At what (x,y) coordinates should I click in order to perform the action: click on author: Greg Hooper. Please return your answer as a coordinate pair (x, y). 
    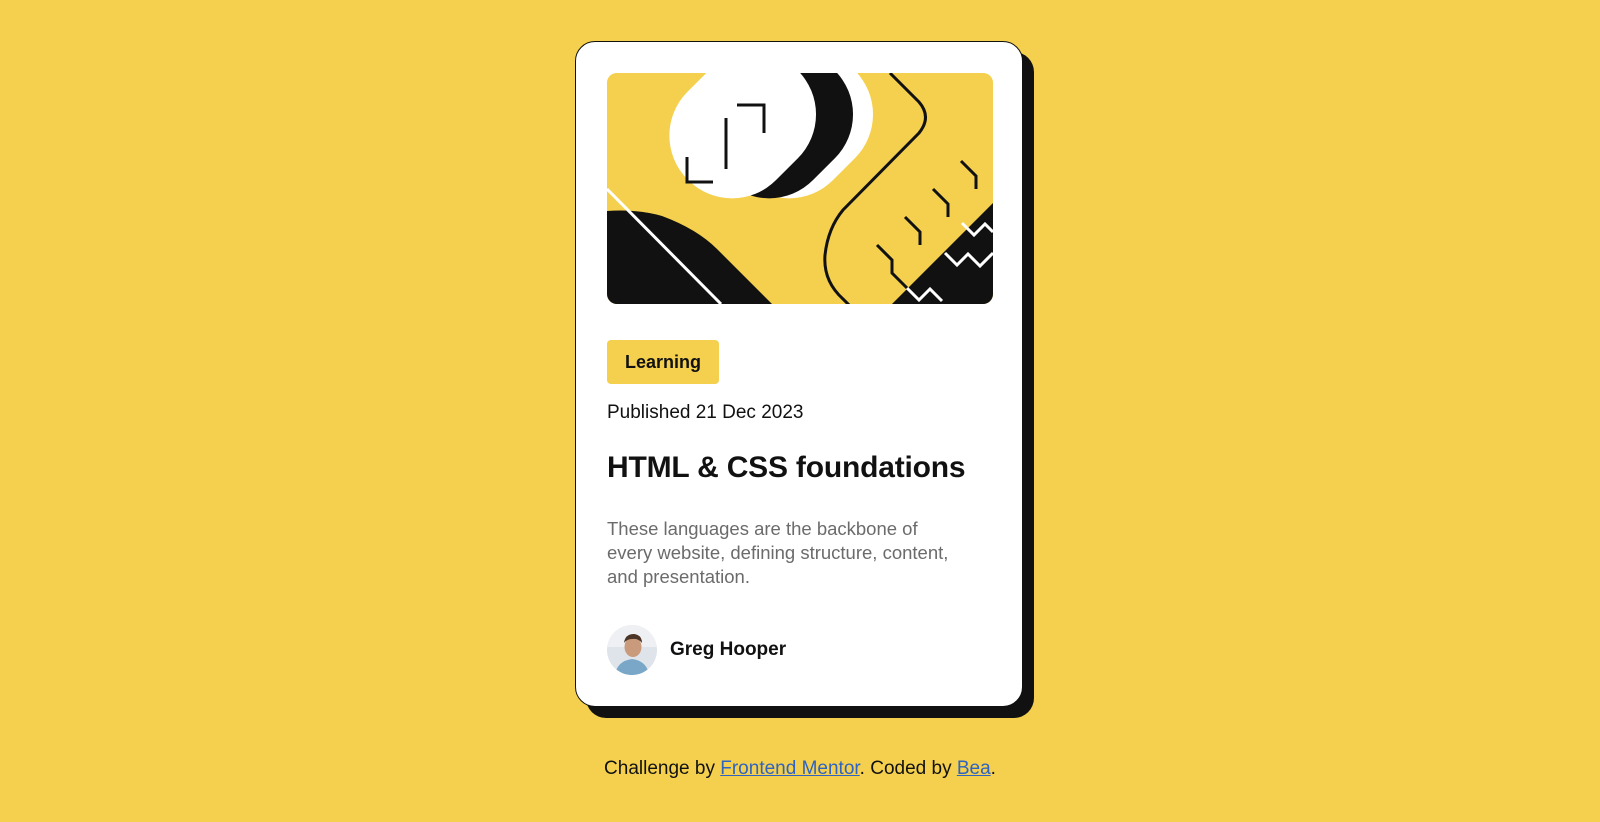
    Looking at the image, I should click on (696, 650).